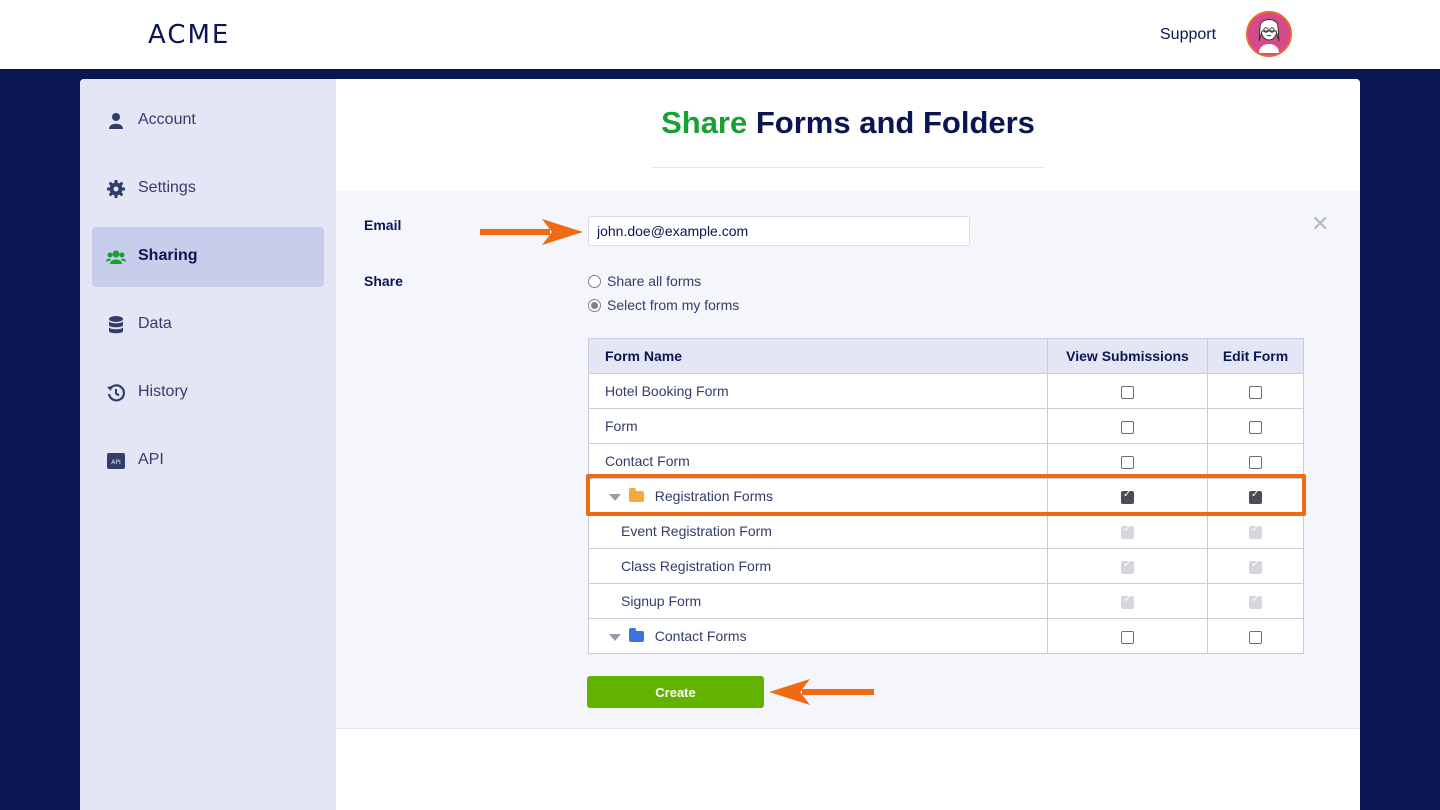  I want to click on radio-select-forms: Select from my forms, so click(663, 305).